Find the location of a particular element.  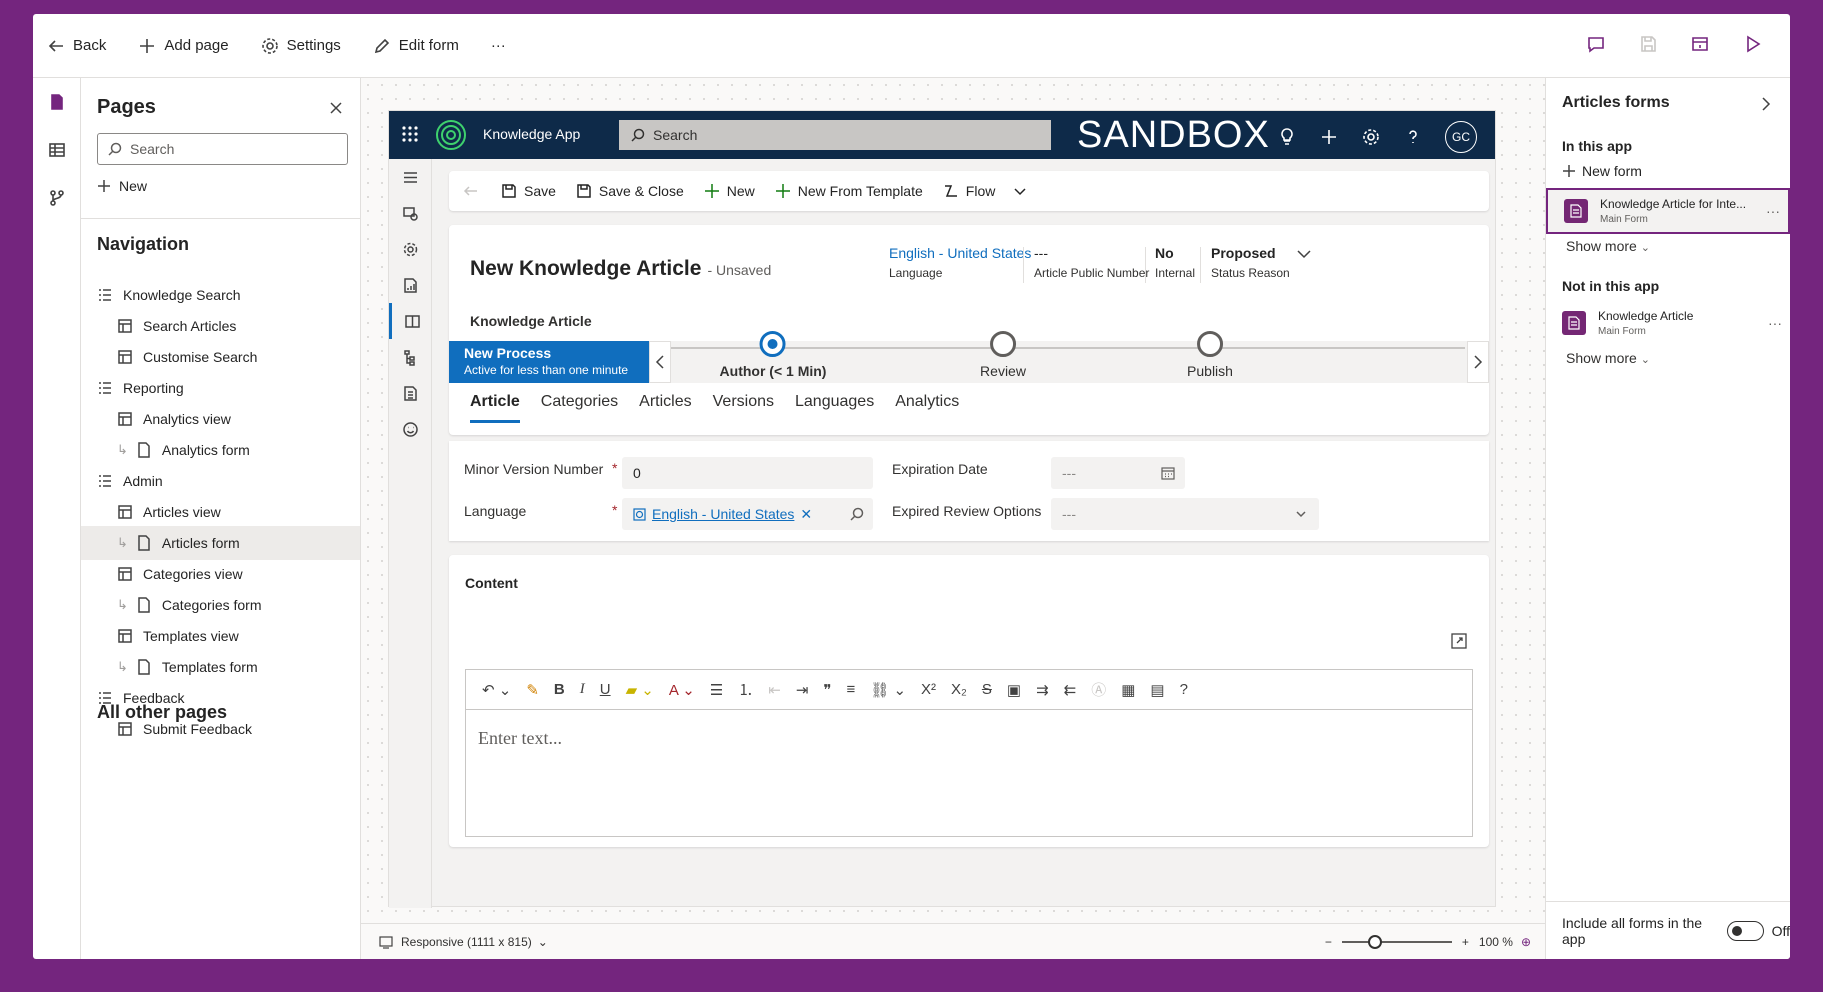

image-icon: ▣ is located at coordinates (1014, 690).